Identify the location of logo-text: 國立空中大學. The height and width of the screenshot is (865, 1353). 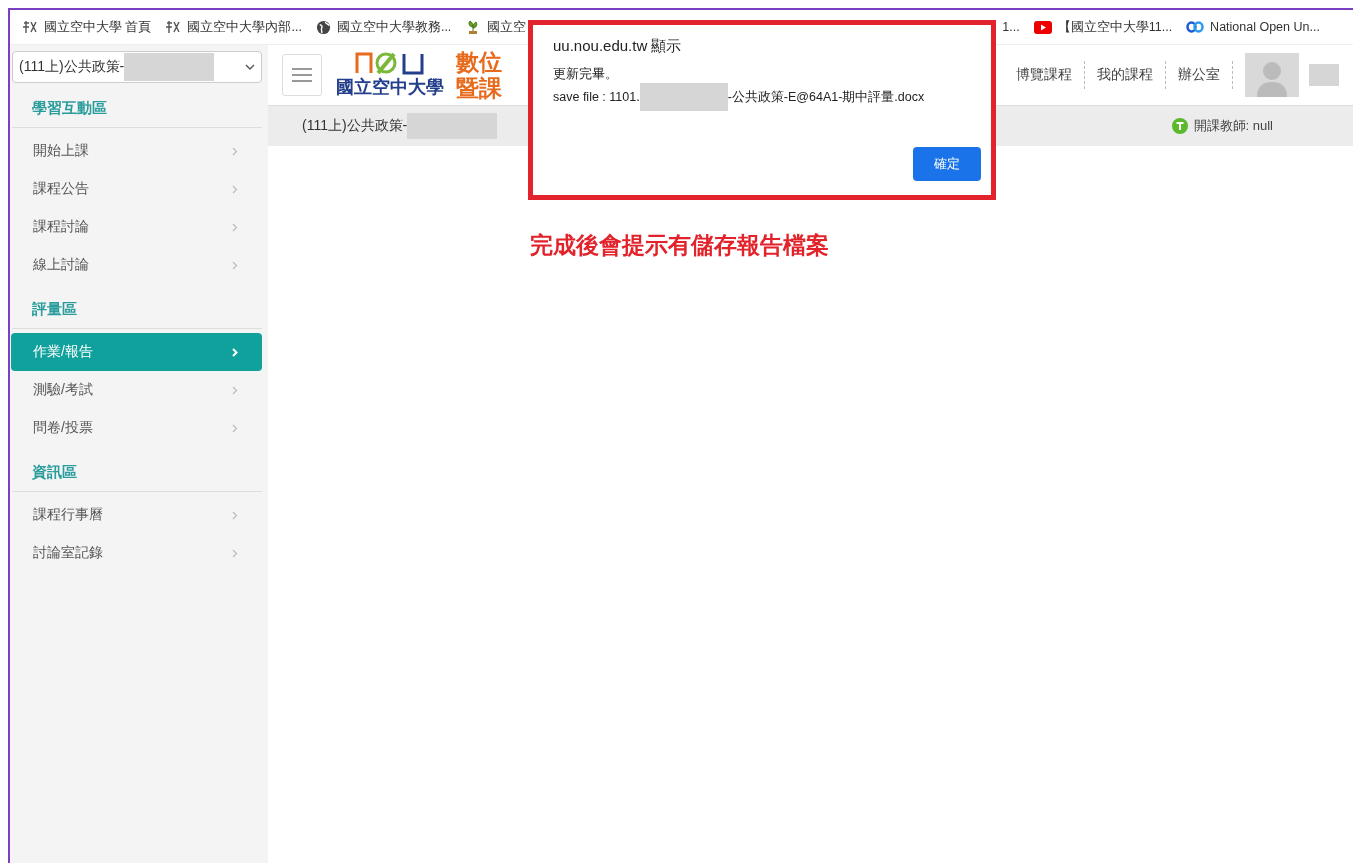
(390, 87).